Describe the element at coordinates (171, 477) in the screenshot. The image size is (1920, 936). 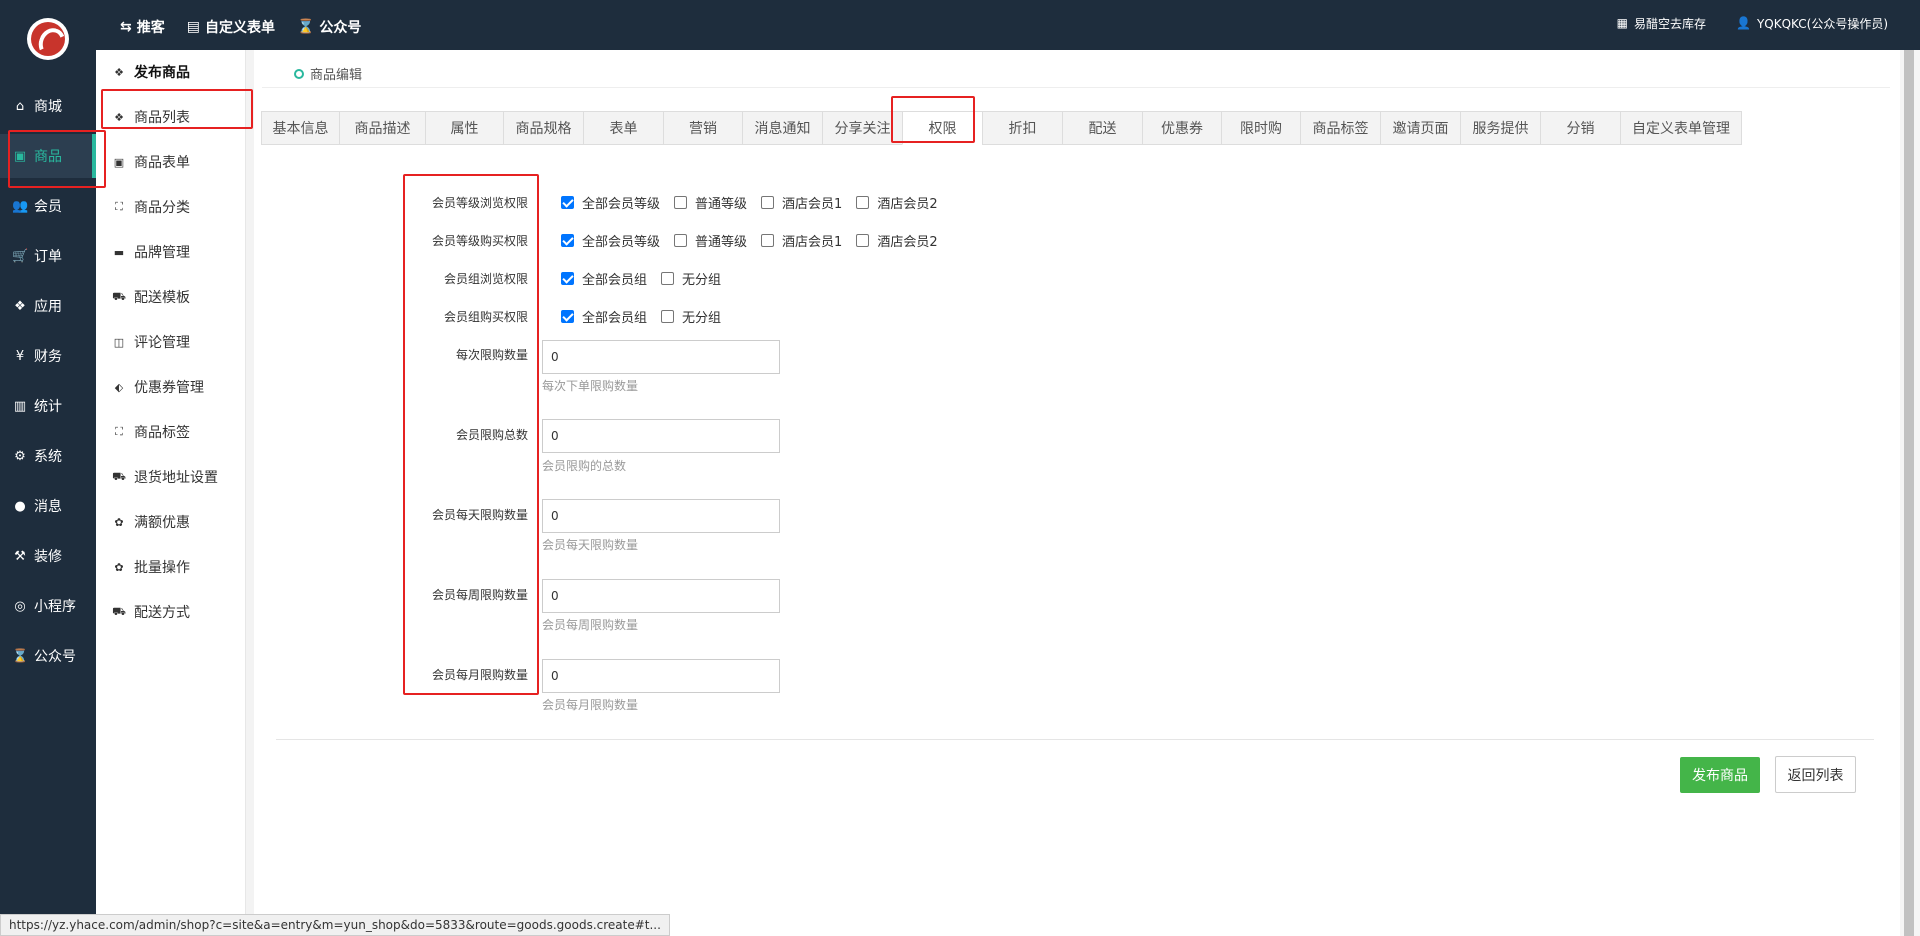
I see `subsidebar-item-return-address: ⛟ 退货地址设置` at that location.